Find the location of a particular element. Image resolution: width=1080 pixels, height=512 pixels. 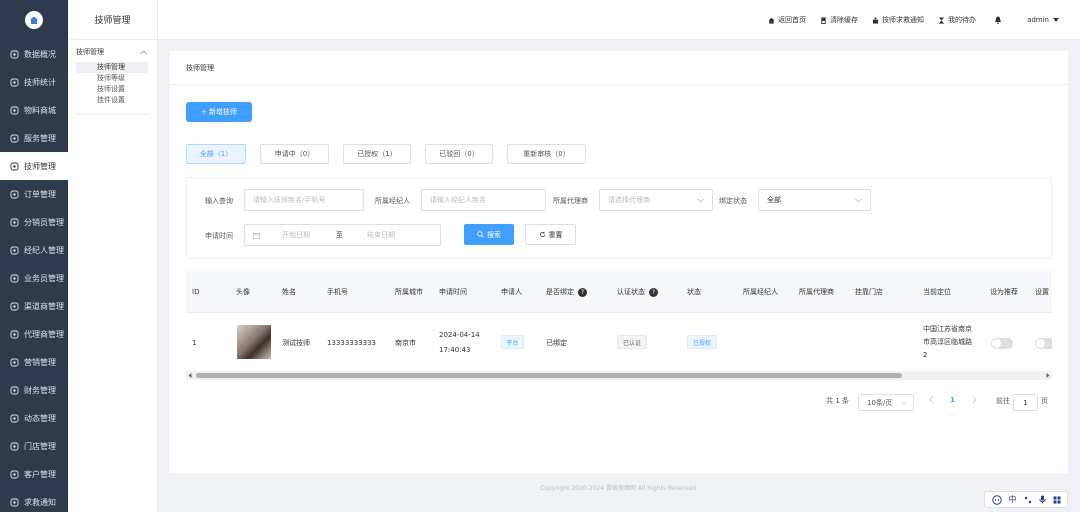

reset-button: 重置 is located at coordinates (550, 234).